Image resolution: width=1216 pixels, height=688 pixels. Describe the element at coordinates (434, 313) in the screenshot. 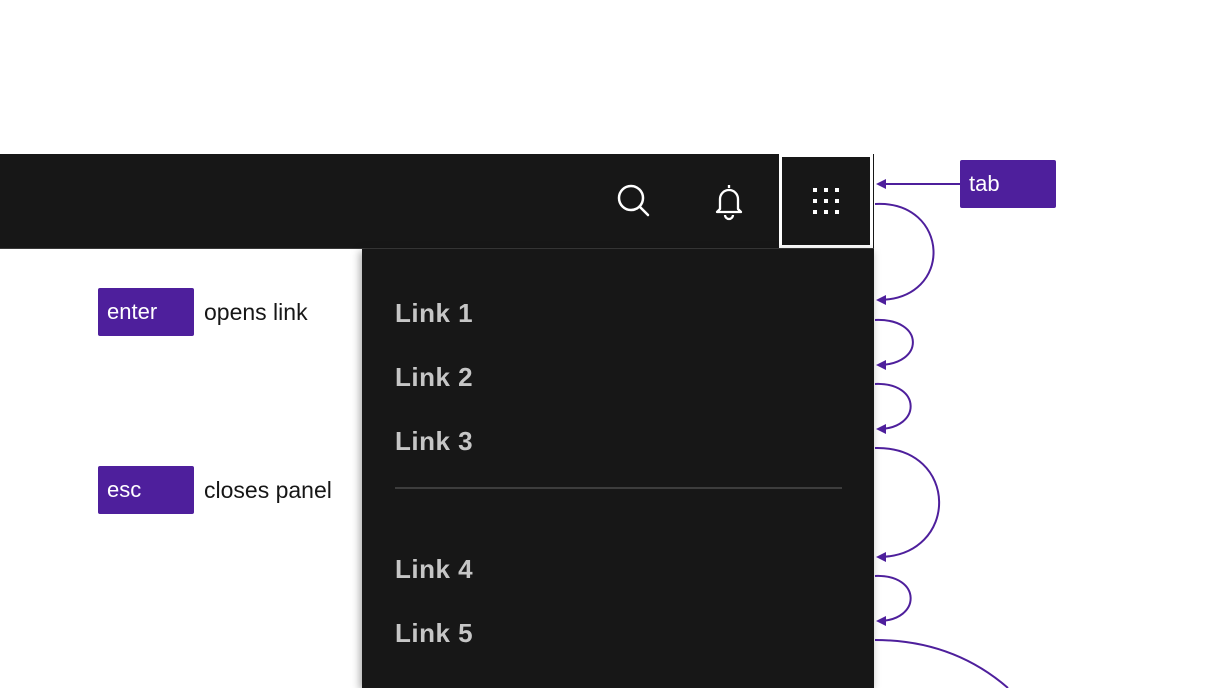

I see `panel-link-1: Link 1` at that location.